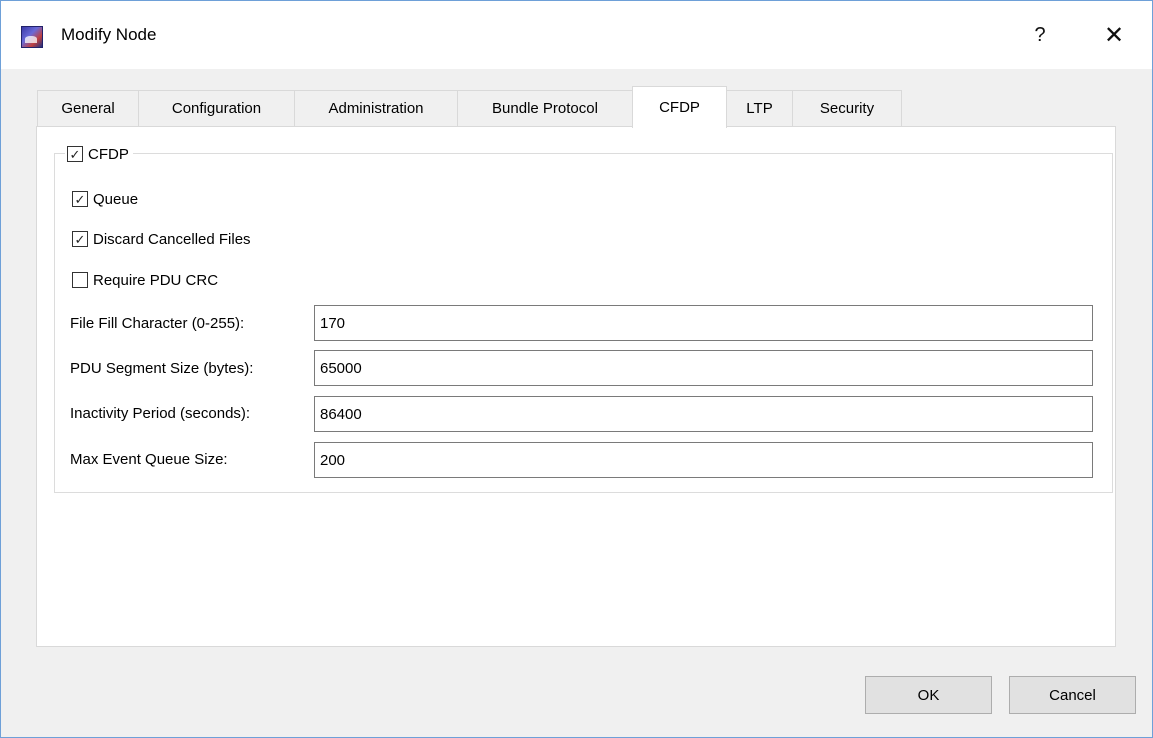 This screenshot has width=1153, height=738. Describe the element at coordinates (576, 35) in the screenshot. I see `title-bar: Modify Node ? ✕` at that location.